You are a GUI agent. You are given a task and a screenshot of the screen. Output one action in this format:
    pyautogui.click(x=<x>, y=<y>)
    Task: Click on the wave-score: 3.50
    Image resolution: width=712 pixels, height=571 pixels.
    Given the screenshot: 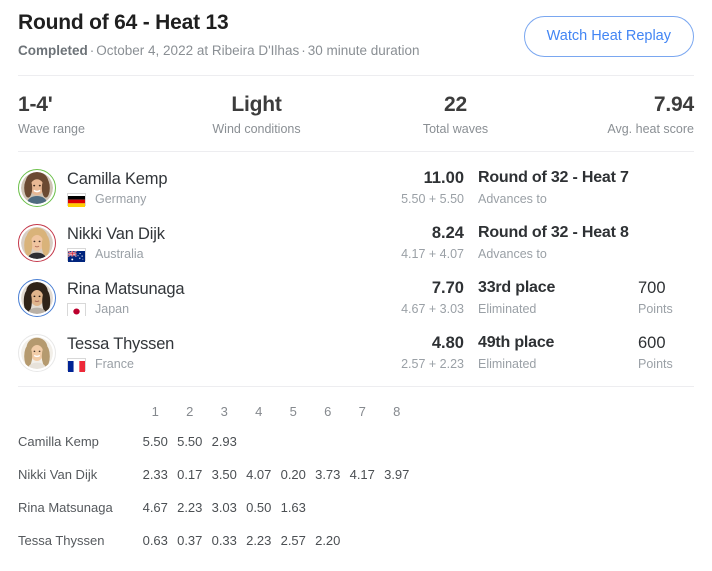 What is the action you would take?
    pyautogui.click(x=224, y=474)
    